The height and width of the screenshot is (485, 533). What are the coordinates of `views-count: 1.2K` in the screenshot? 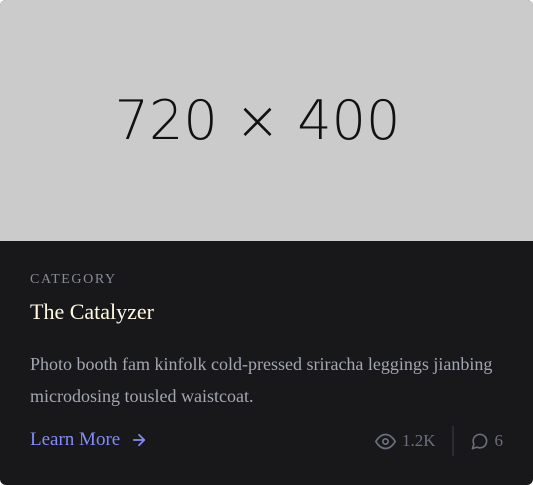 It's located at (418, 440).